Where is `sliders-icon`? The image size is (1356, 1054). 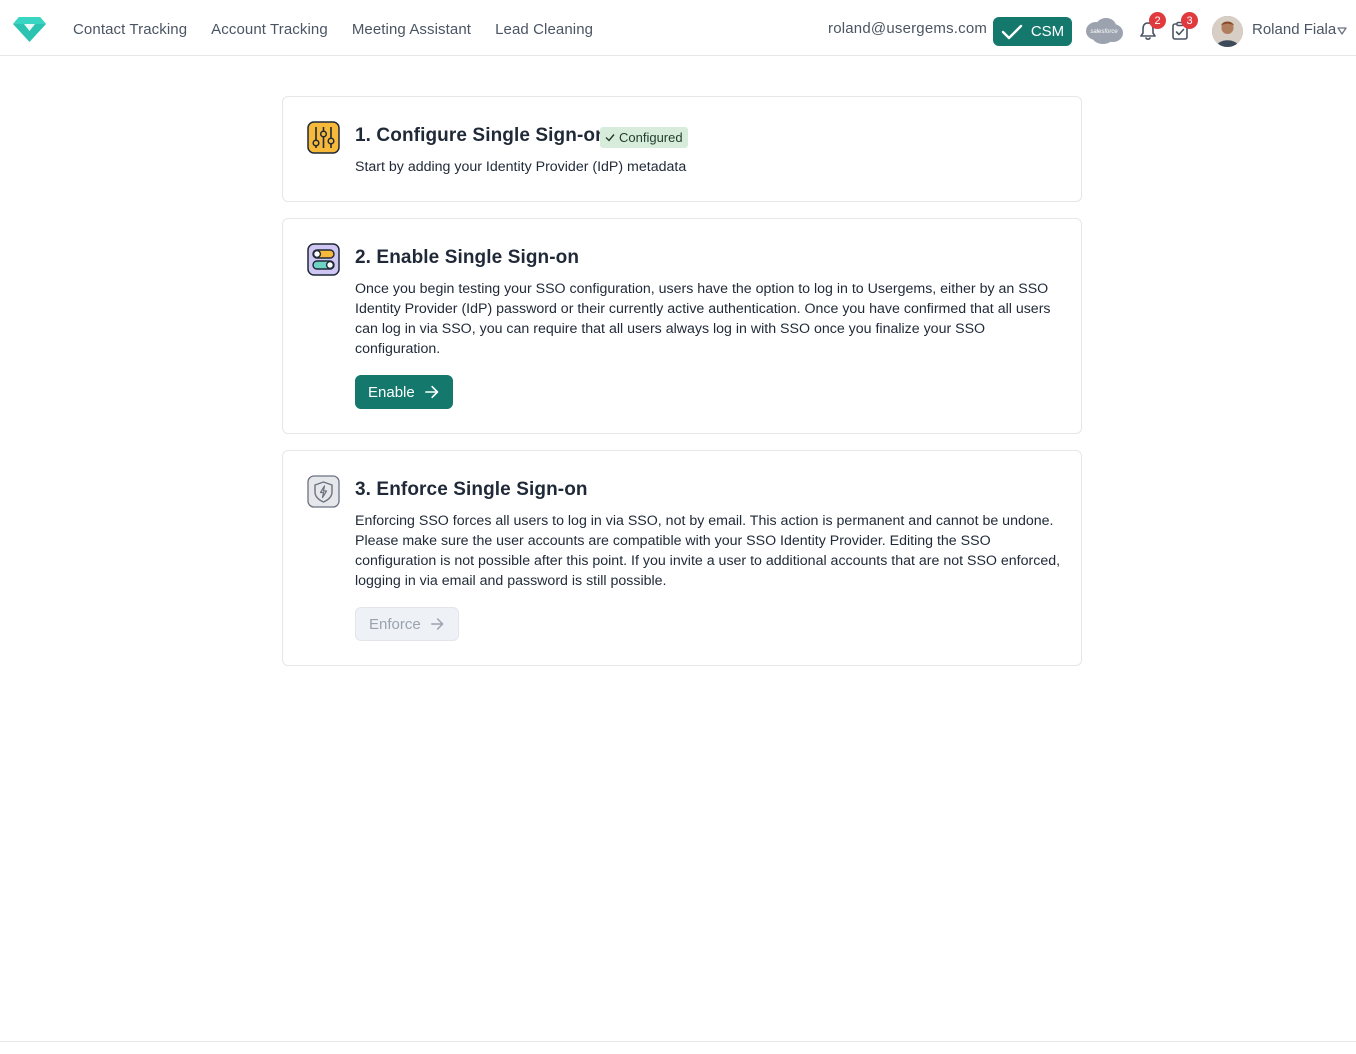 sliders-icon is located at coordinates (323, 137).